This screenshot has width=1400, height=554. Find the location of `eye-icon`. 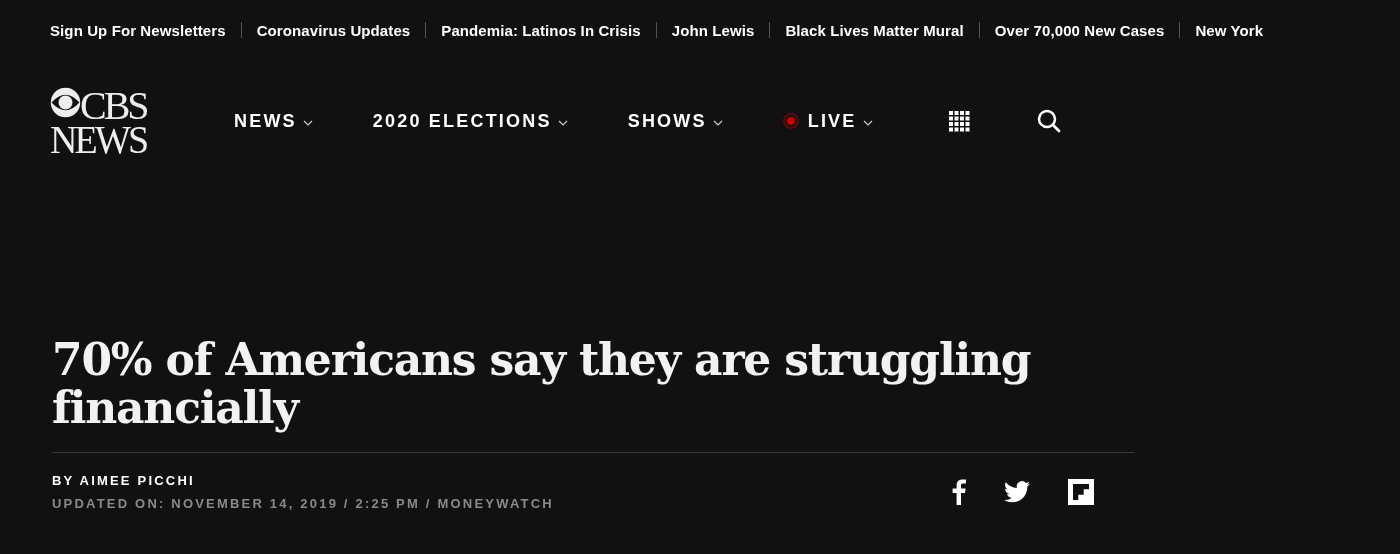

eye-icon is located at coordinates (65, 102).